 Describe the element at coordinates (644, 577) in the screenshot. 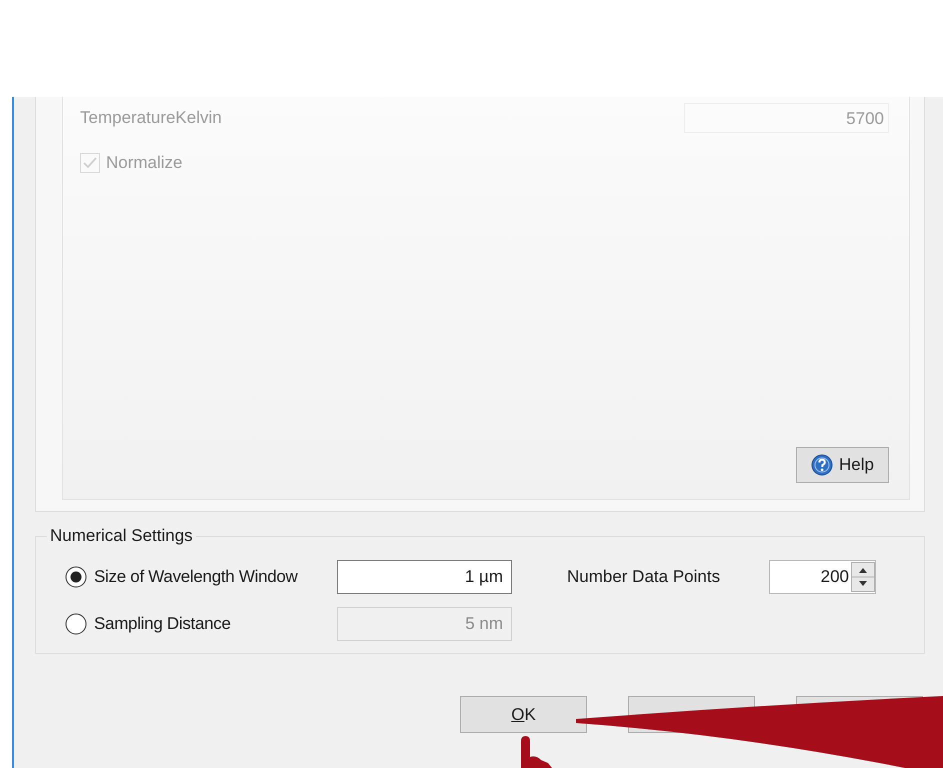

I see `field-label: Number Data Points` at that location.